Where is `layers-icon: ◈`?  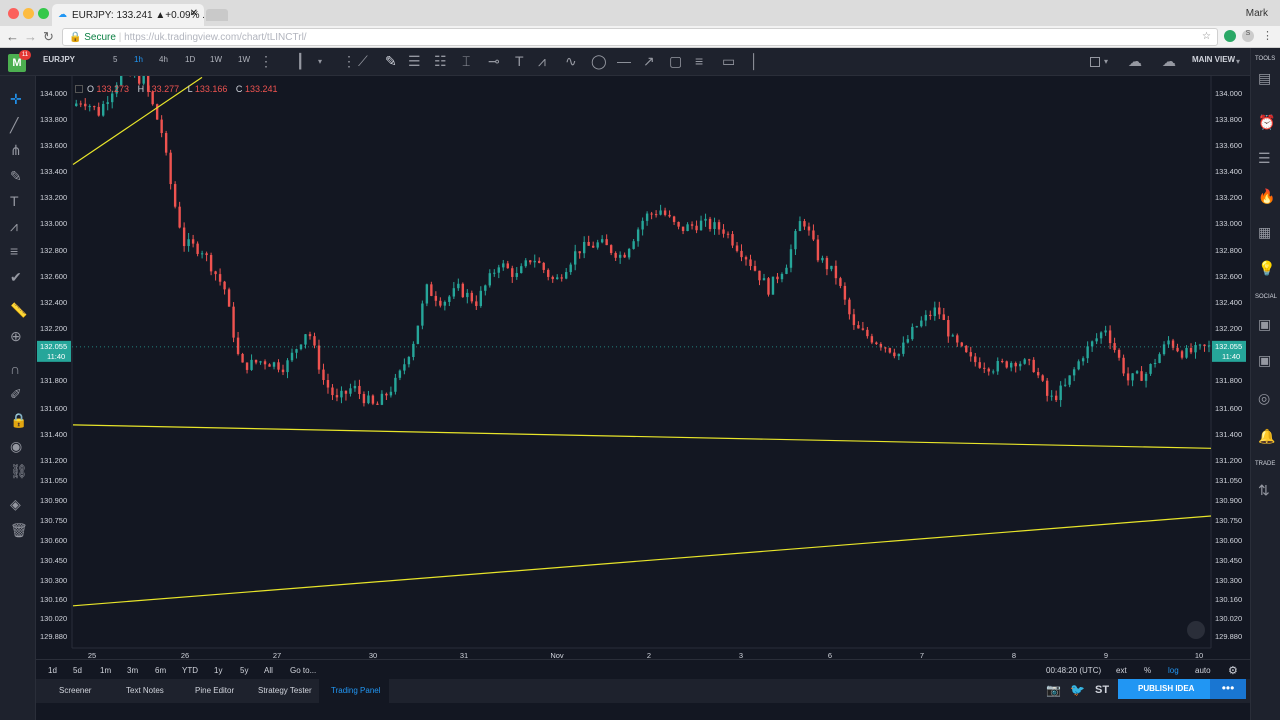
layers-icon: ◈ is located at coordinates (15, 504).